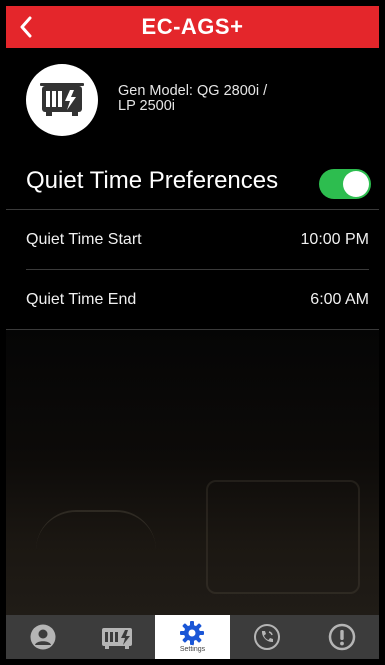 The width and height of the screenshot is (385, 665). I want to click on gear-icon, so click(192, 633).